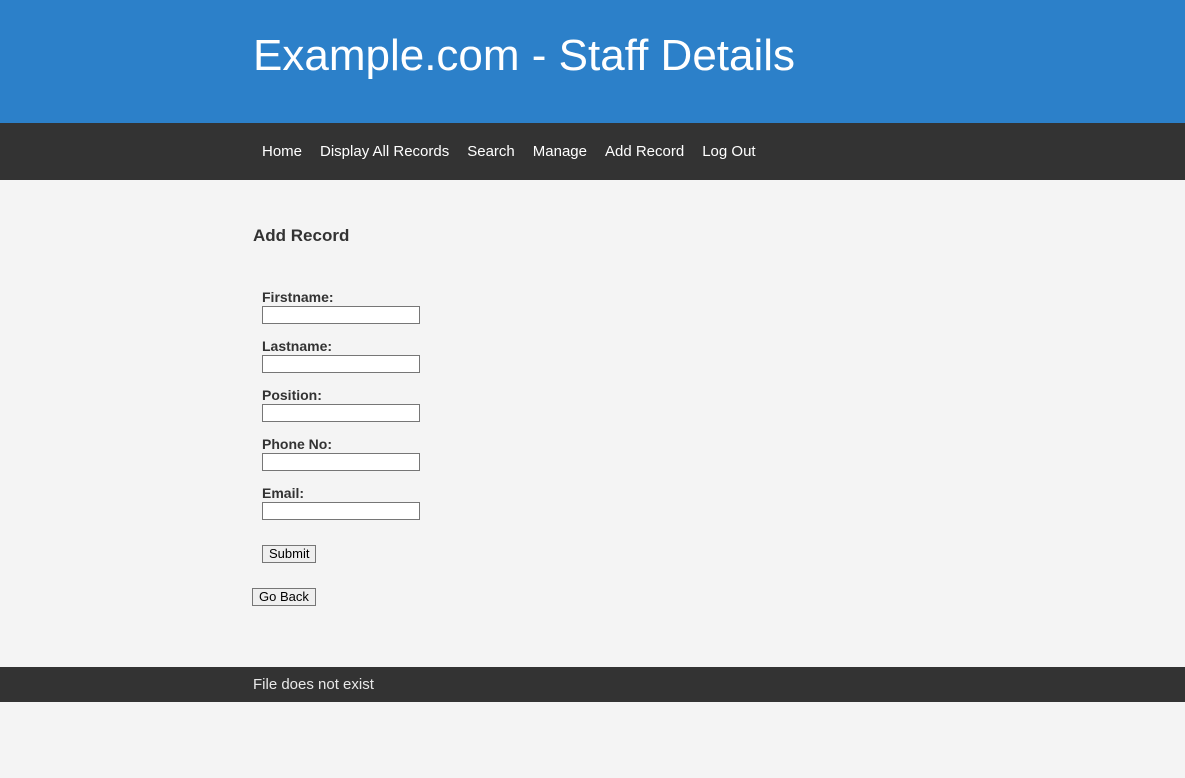 The image size is (1185, 778). I want to click on nav-item-display-all-records: Display All Records, so click(384, 151).